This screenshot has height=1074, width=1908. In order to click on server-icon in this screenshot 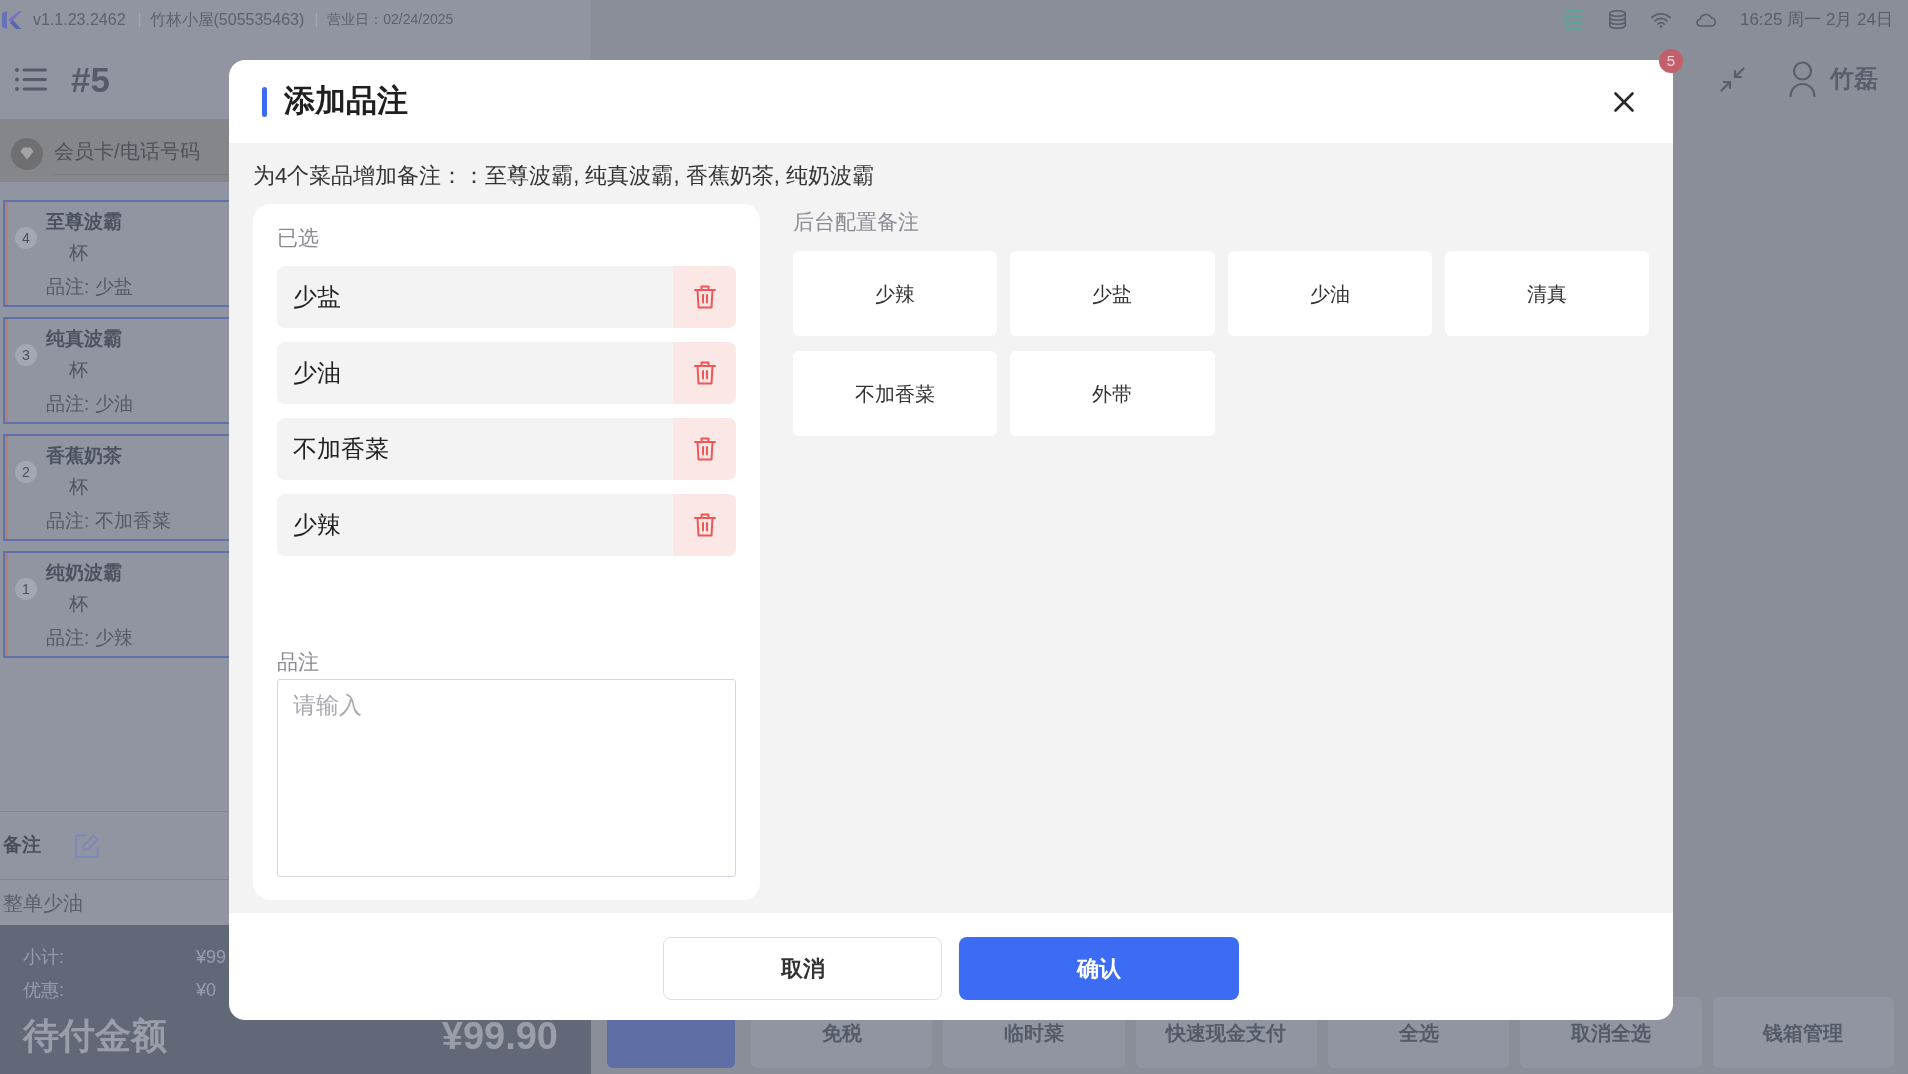, I will do `click(1573, 19)`.